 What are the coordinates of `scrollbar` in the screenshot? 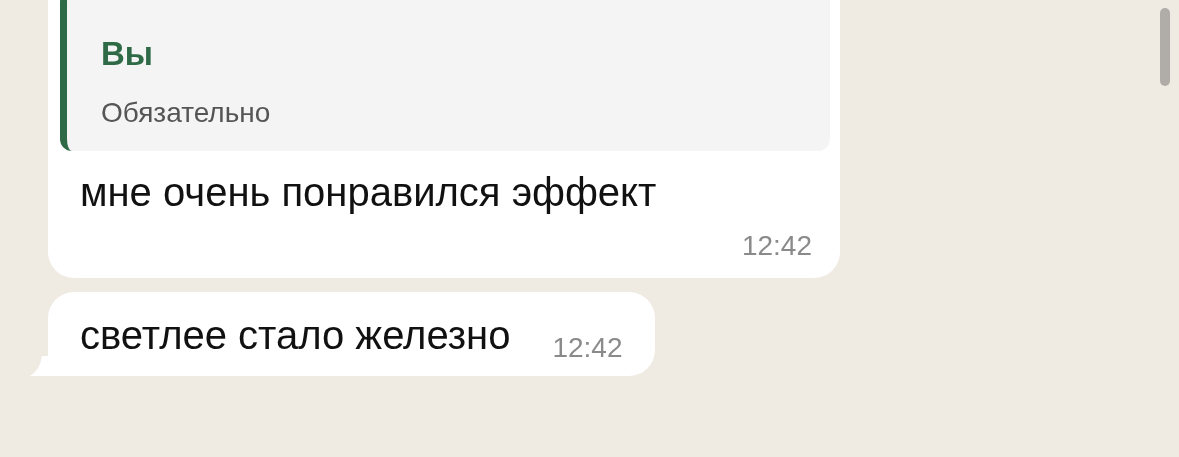 It's located at (1165, 47).